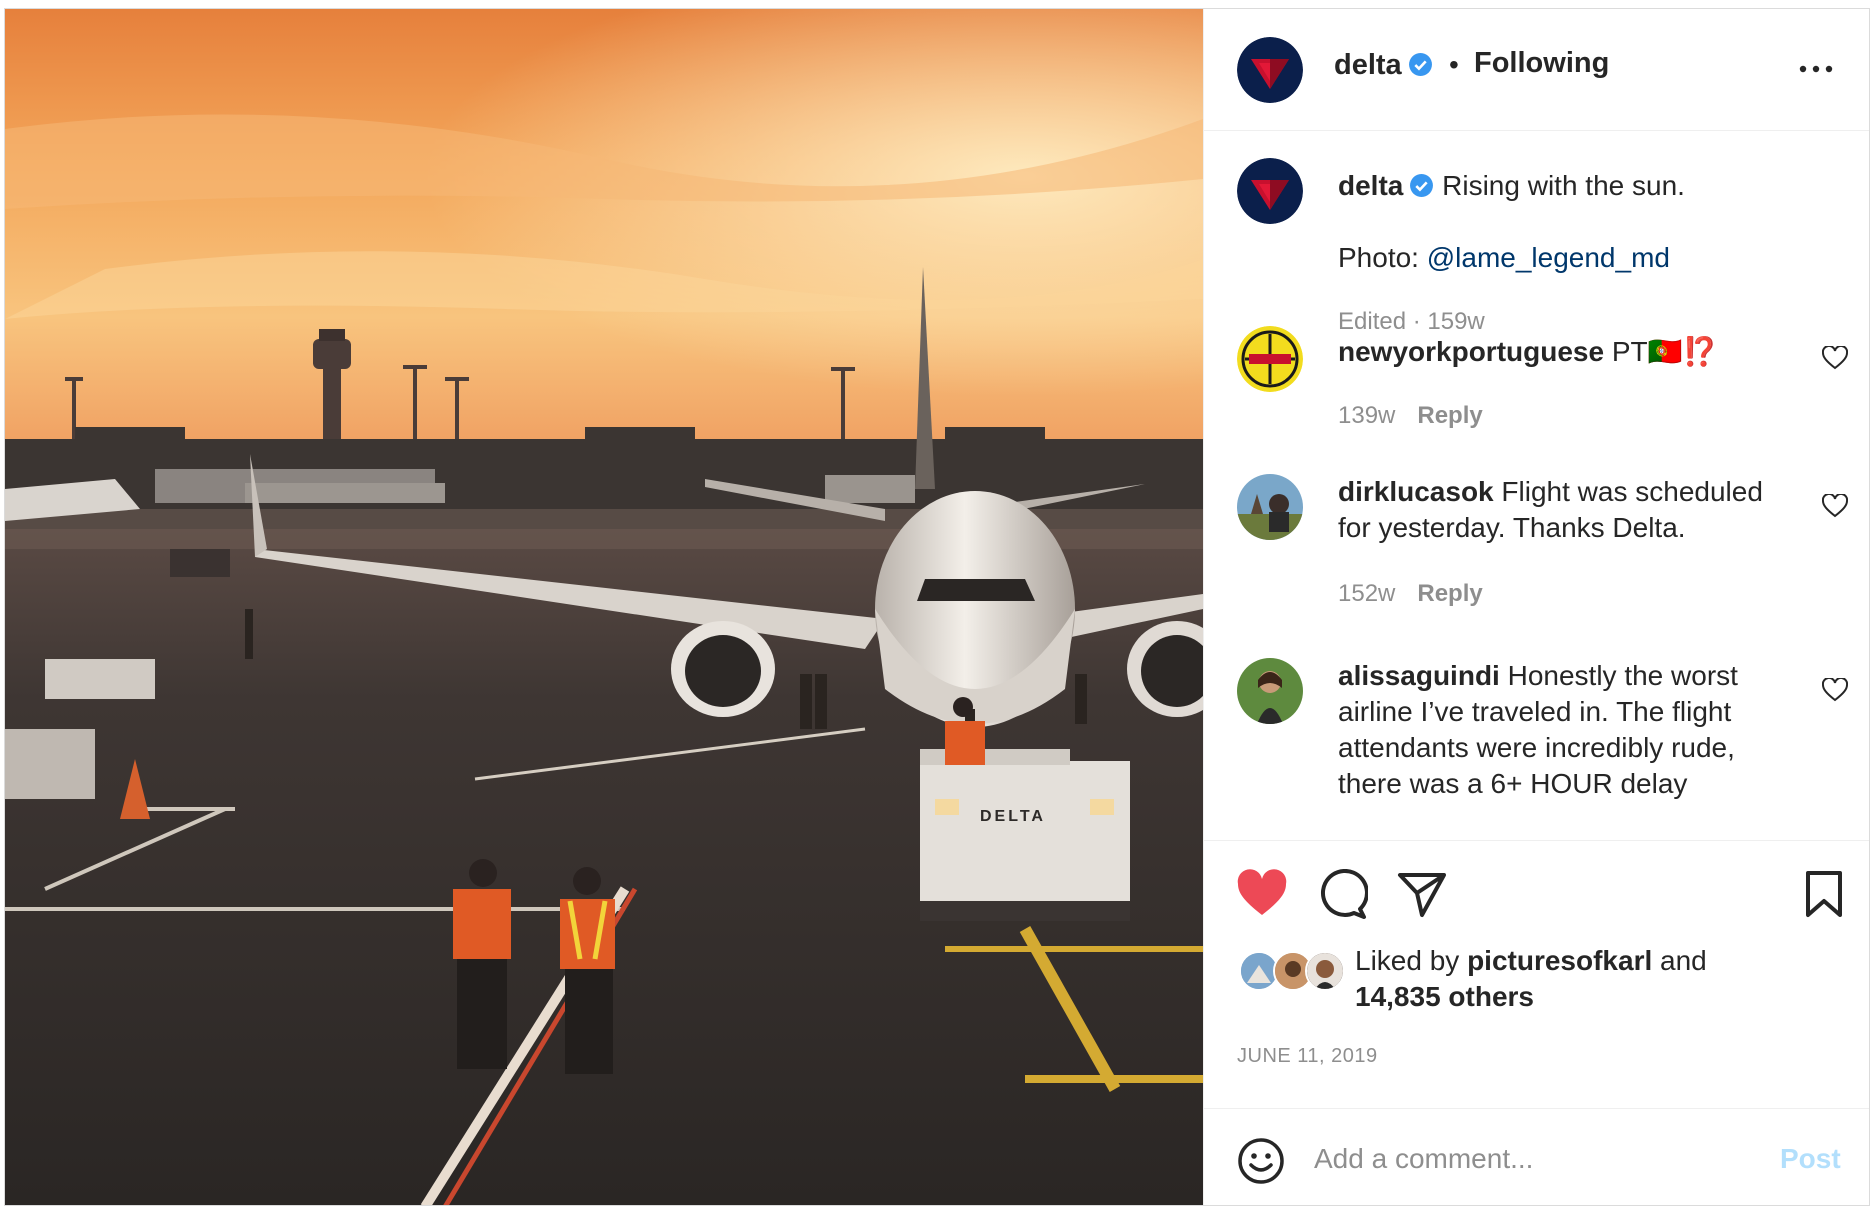 The height and width of the screenshot is (1212, 1874). Describe the element at coordinates (1534, 1159) in the screenshot. I see `add-comment-input` at that location.